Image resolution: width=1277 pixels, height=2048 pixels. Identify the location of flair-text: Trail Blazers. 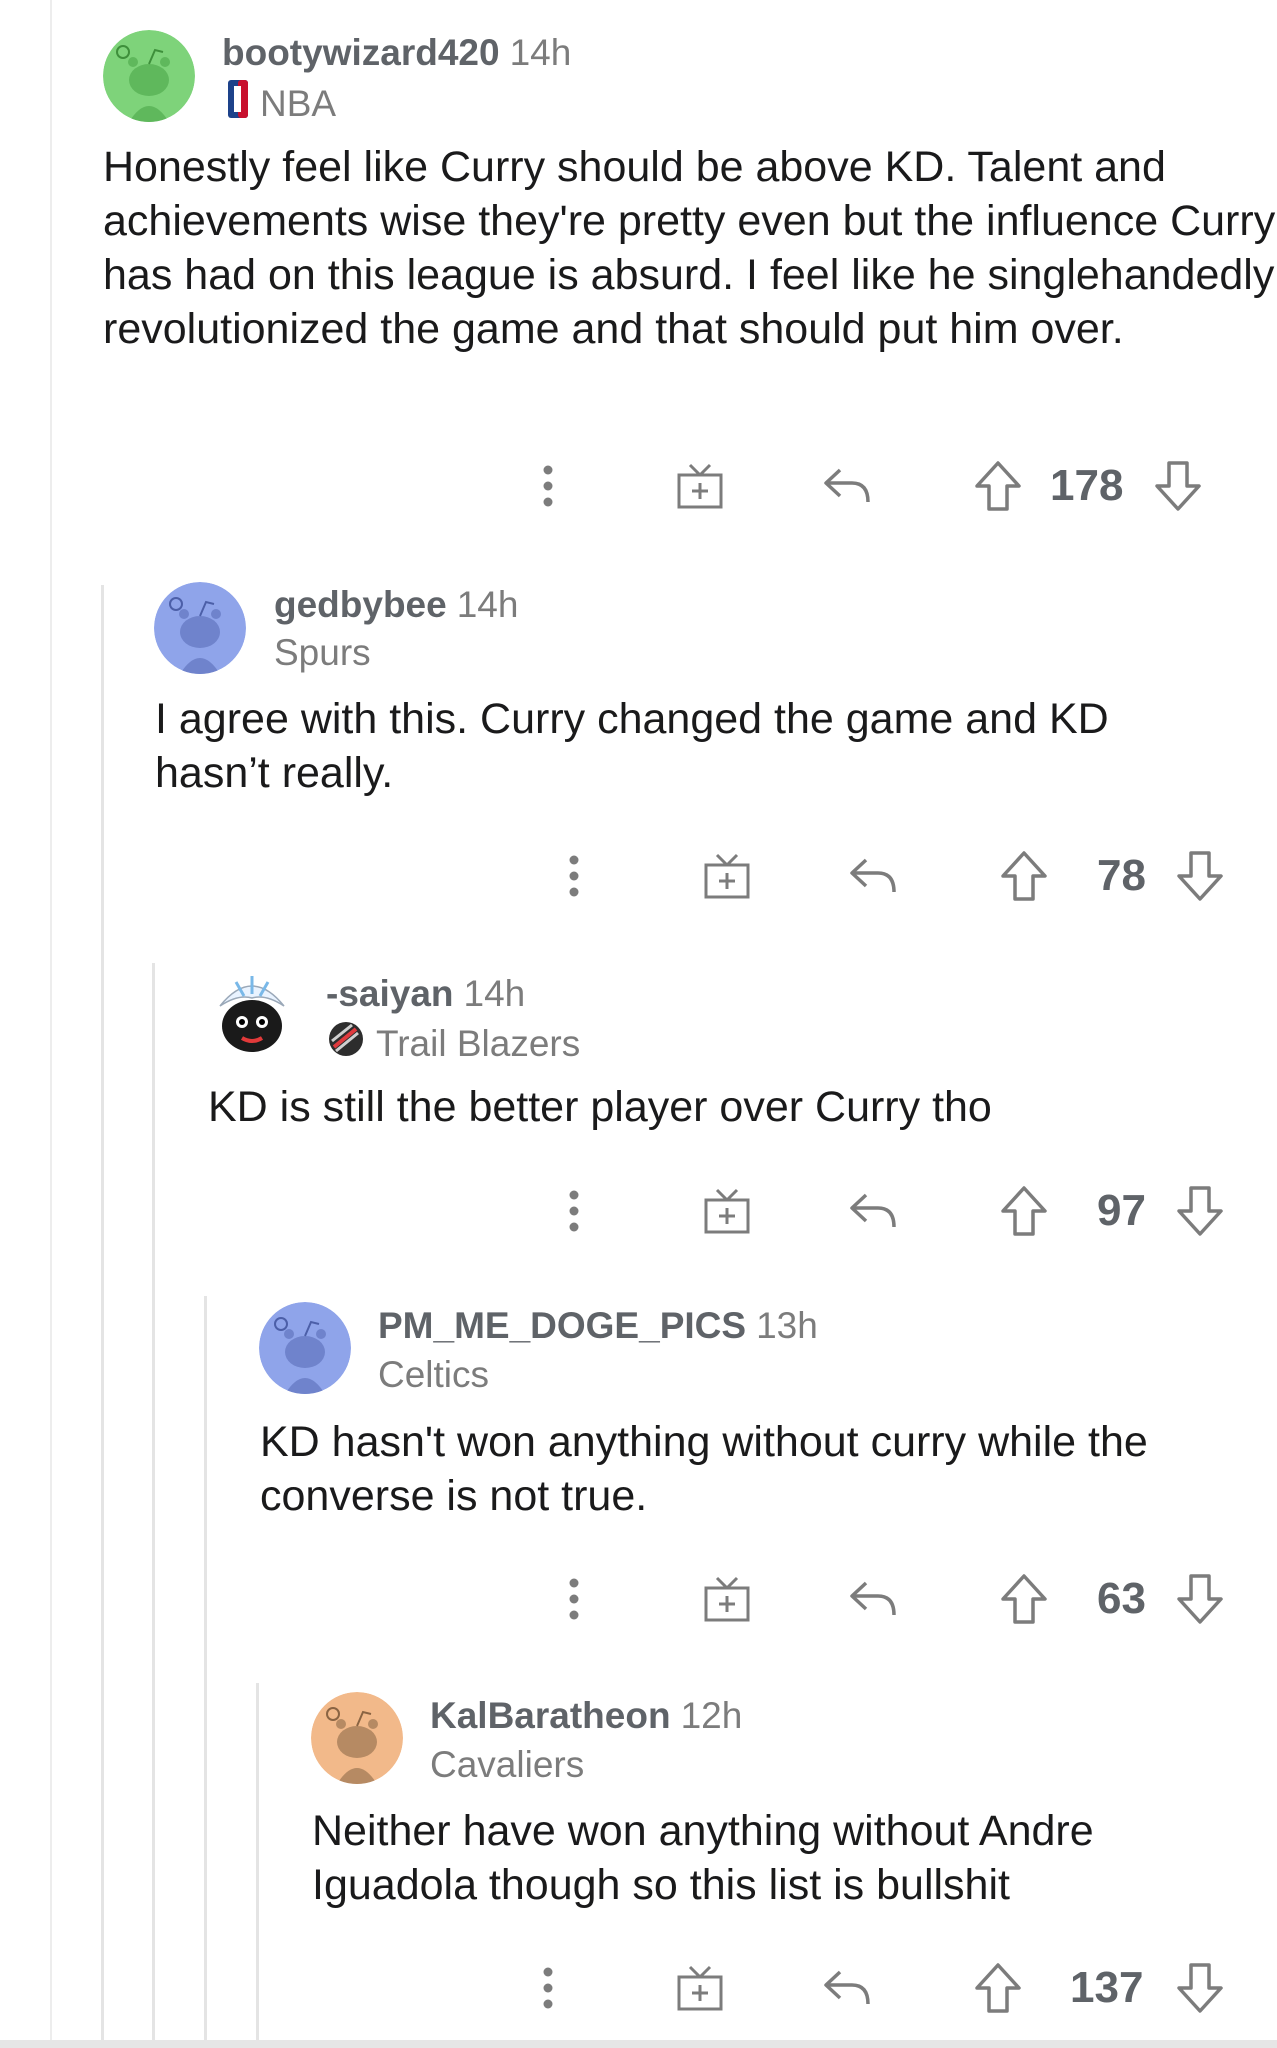
(478, 1043).